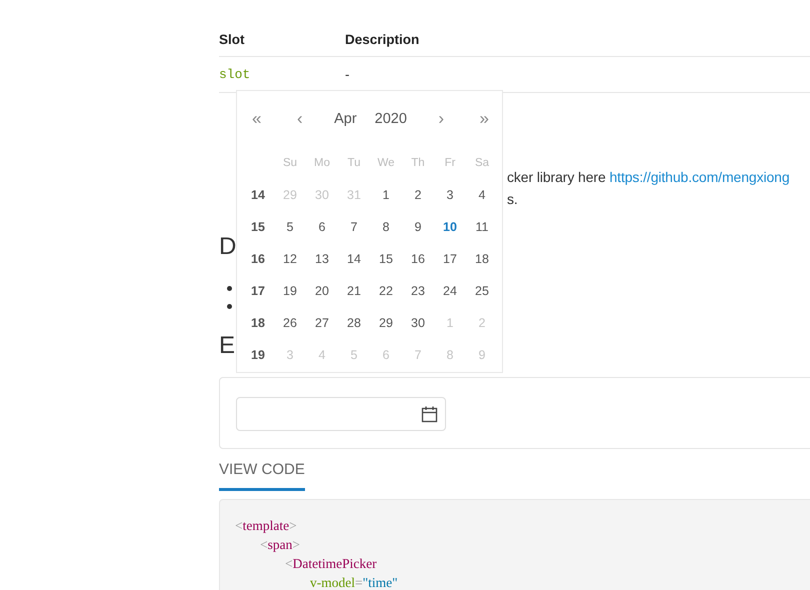  Describe the element at coordinates (386, 227) in the screenshot. I see `calendar-day: 8` at that location.